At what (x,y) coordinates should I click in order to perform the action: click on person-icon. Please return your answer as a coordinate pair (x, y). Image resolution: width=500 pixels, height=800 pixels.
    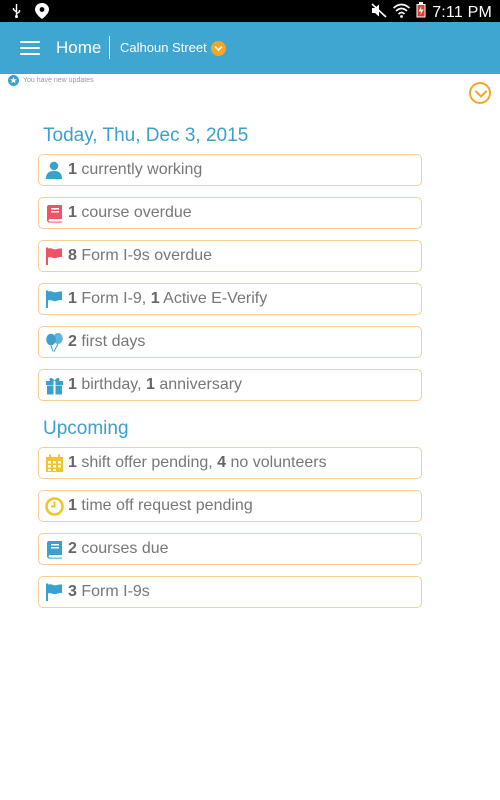
    Looking at the image, I should click on (54, 170).